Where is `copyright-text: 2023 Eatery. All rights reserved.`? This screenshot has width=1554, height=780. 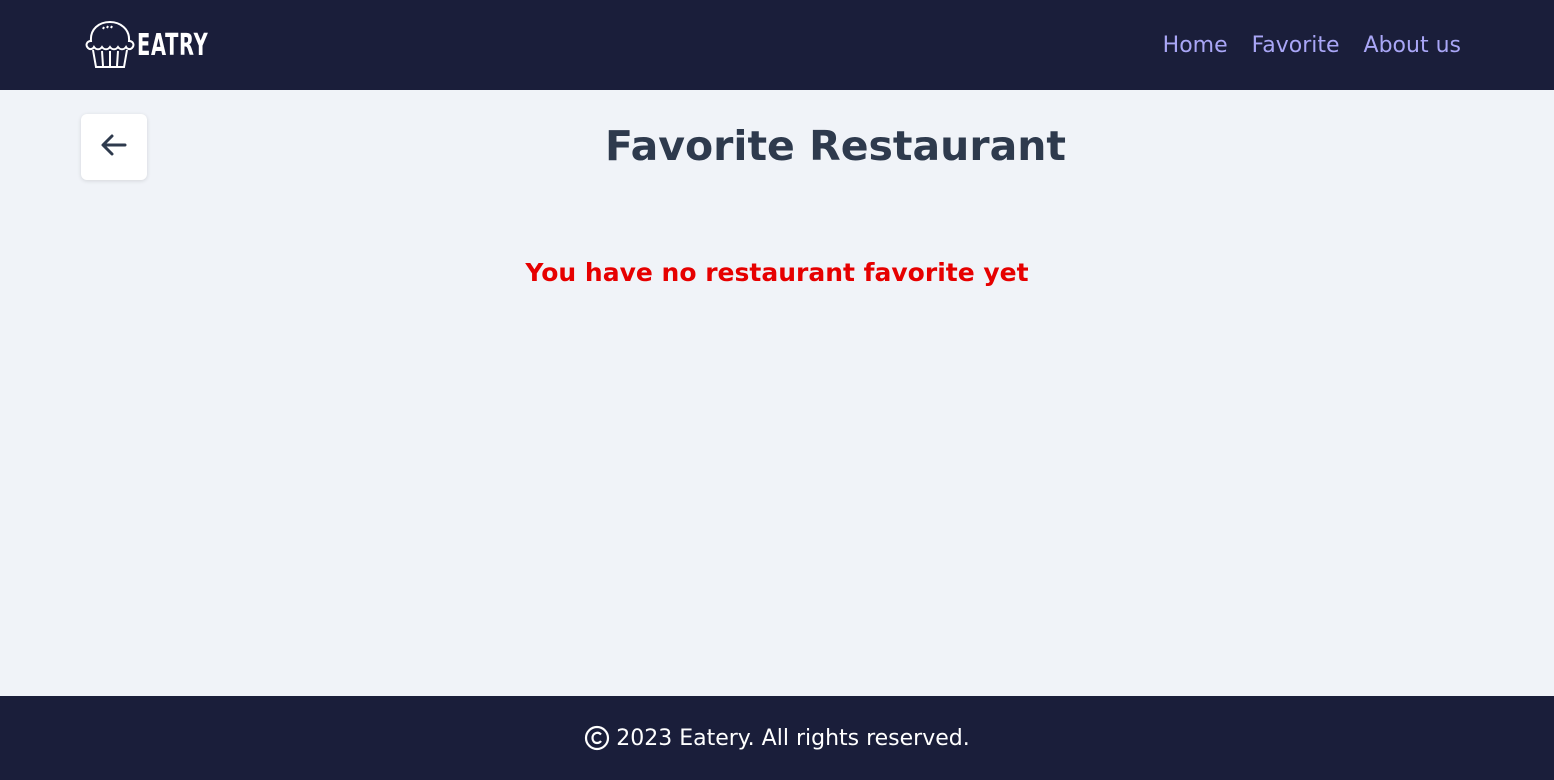 copyright-text: 2023 Eatery. All rights reserved. is located at coordinates (793, 738).